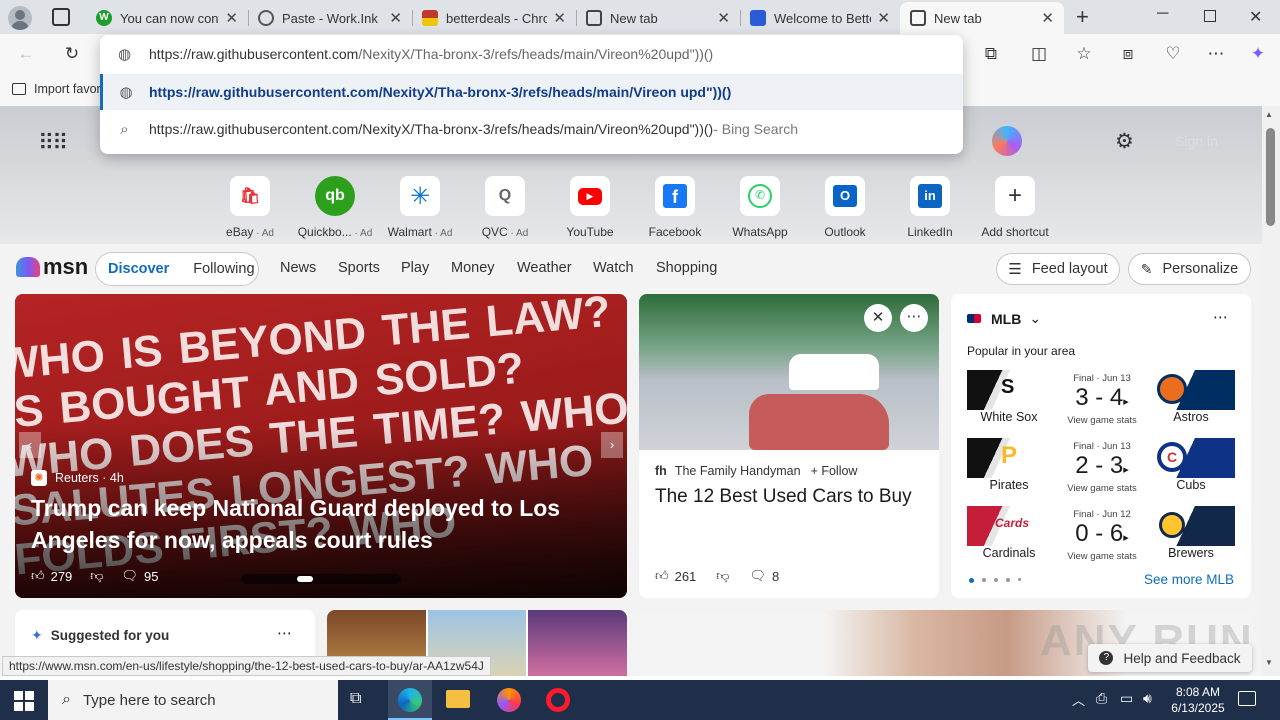 The height and width of the screenshot is (720, 1280). What do you see at coordinates (982, 18) in the screenshot?
I see `tab-5-active: New tab ✕` at bounding box center [982, 18].